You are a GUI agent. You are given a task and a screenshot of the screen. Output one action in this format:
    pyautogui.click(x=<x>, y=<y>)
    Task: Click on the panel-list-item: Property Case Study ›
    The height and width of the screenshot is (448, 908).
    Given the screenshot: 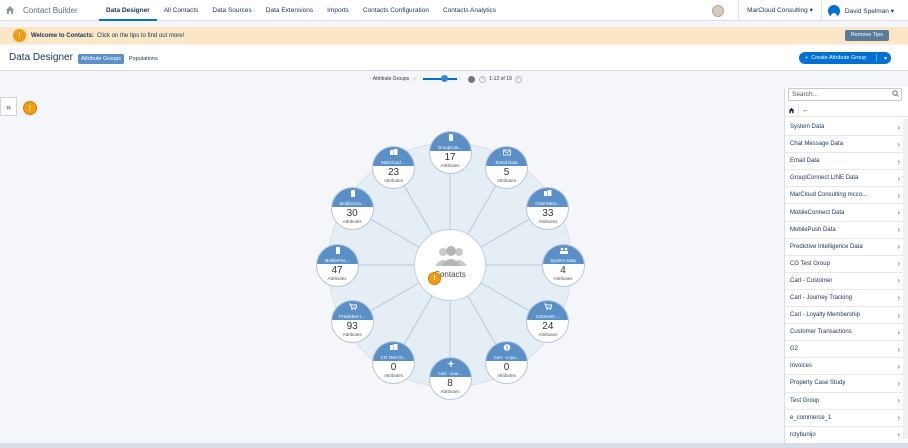 What is the action you would take?
    pyautogui.click(x=844, y=384)
    